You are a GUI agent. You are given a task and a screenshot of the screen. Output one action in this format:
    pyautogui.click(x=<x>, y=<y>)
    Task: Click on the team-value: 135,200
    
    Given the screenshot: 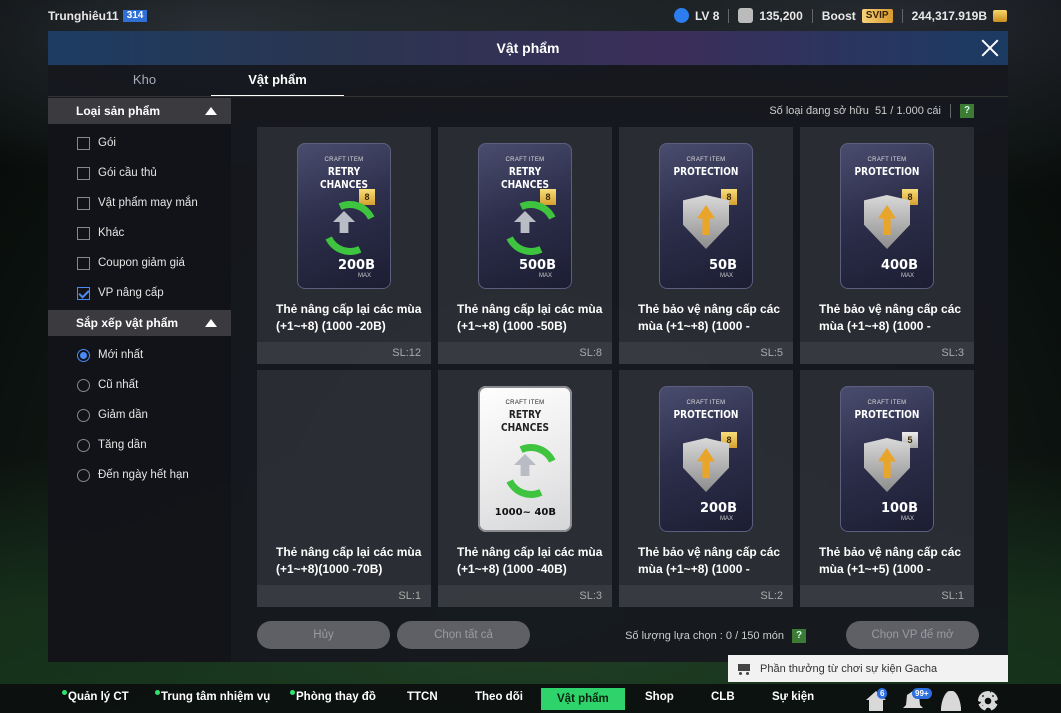 What is the action you would take?
    pyautogui.click(x=781, y=15)
    